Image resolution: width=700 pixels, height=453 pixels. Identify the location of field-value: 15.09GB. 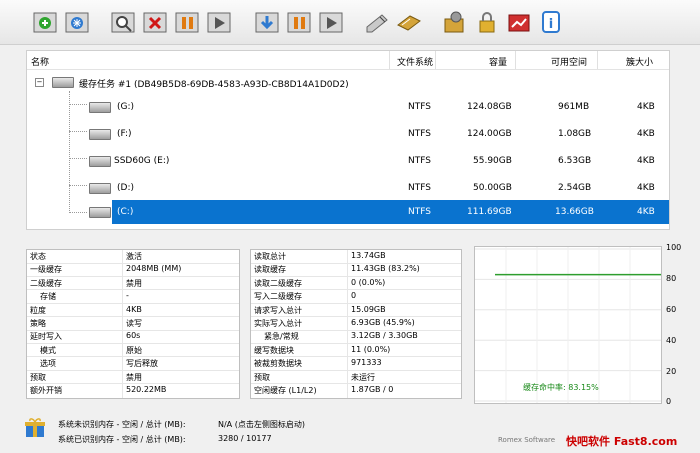
(368, 309).